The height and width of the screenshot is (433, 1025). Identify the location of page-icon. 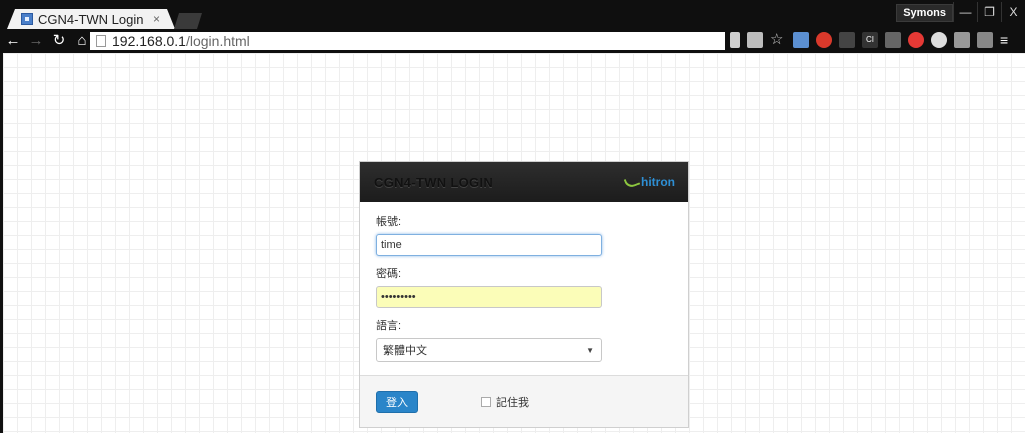
(101, 41).